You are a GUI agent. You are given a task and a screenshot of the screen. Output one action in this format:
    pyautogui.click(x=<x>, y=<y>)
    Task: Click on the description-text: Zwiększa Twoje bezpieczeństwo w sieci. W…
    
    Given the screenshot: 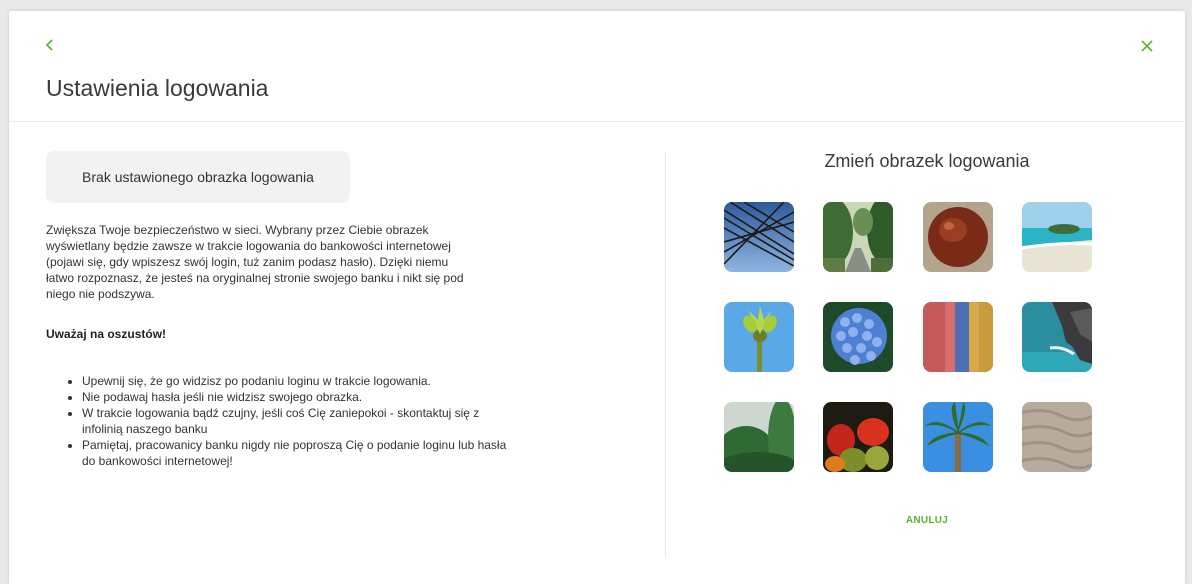 What is the action you would take?
    pyautogui.click(x=255, y=262)
    